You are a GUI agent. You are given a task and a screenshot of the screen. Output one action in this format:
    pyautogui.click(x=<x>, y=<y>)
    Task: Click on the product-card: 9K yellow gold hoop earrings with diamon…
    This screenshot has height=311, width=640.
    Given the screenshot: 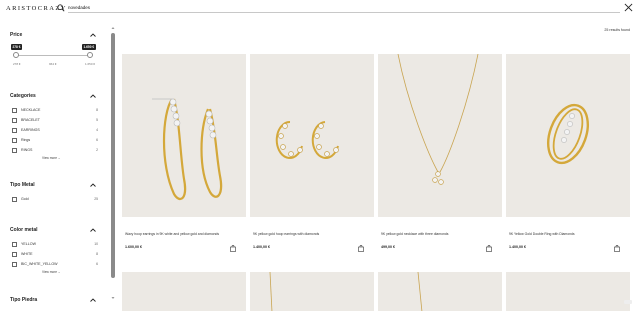 What is the action you would take?
    pyautogui.click(x=312, y=156)
    